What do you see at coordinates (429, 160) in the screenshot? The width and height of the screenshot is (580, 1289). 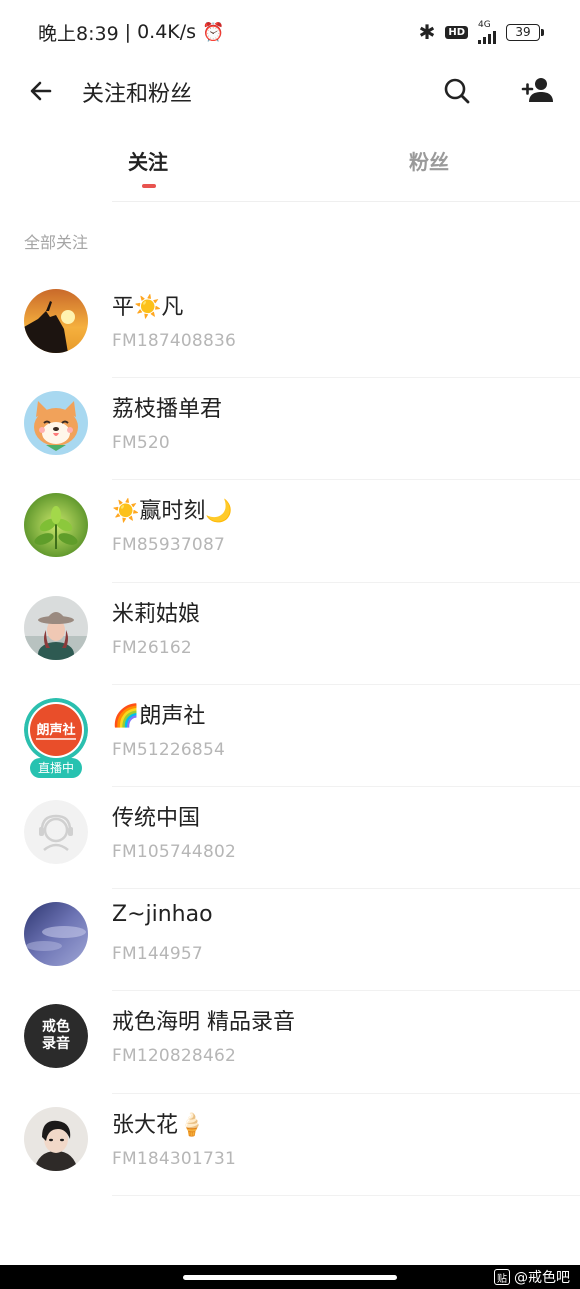 I see `tab-fans: 粉丝` at bounding box center [429, 160].